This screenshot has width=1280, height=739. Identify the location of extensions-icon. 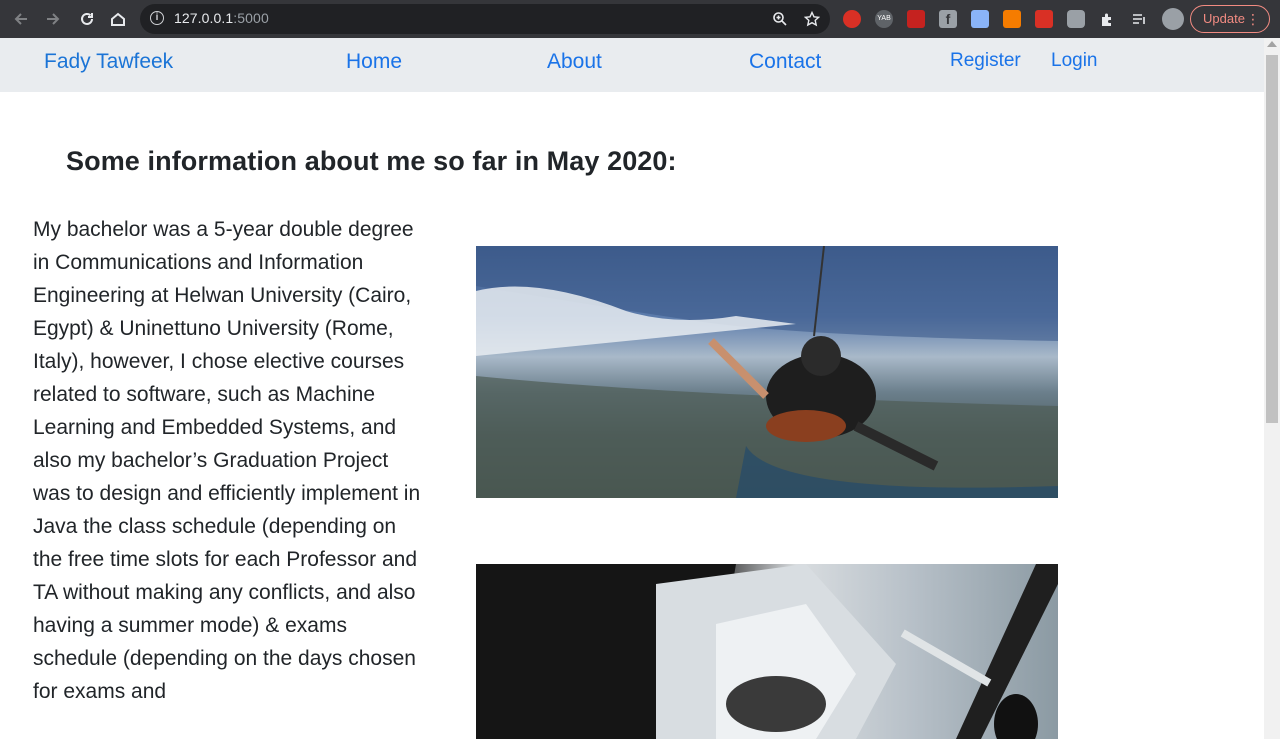
(1107, 19).